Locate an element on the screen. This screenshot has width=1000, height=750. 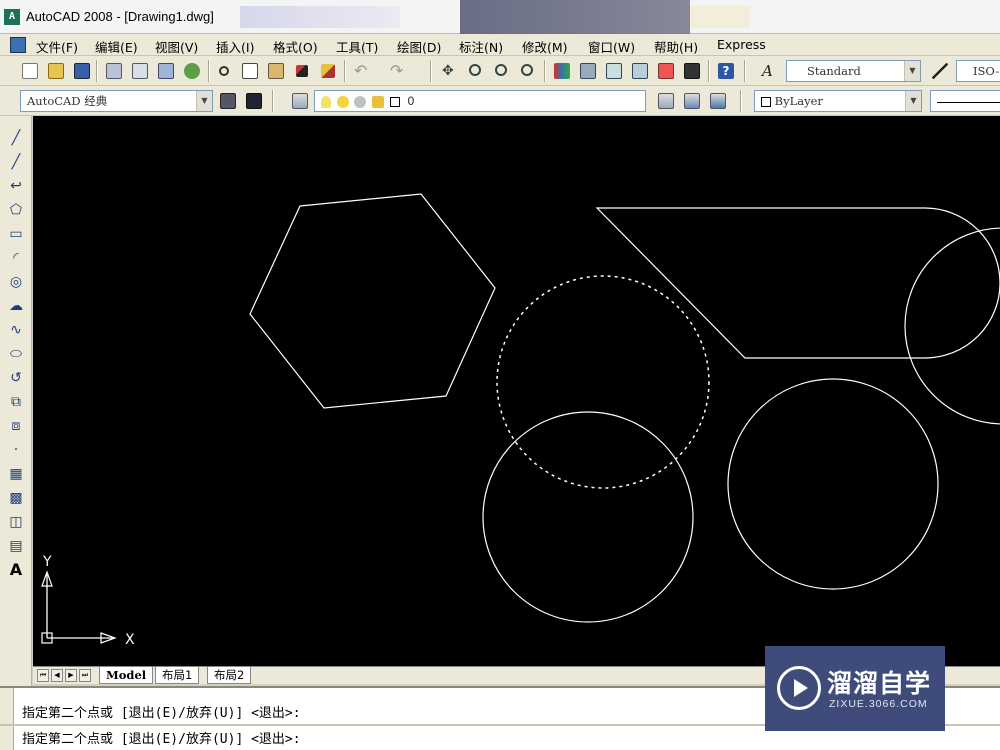
lock-icon is located at coordinates (377, 101).